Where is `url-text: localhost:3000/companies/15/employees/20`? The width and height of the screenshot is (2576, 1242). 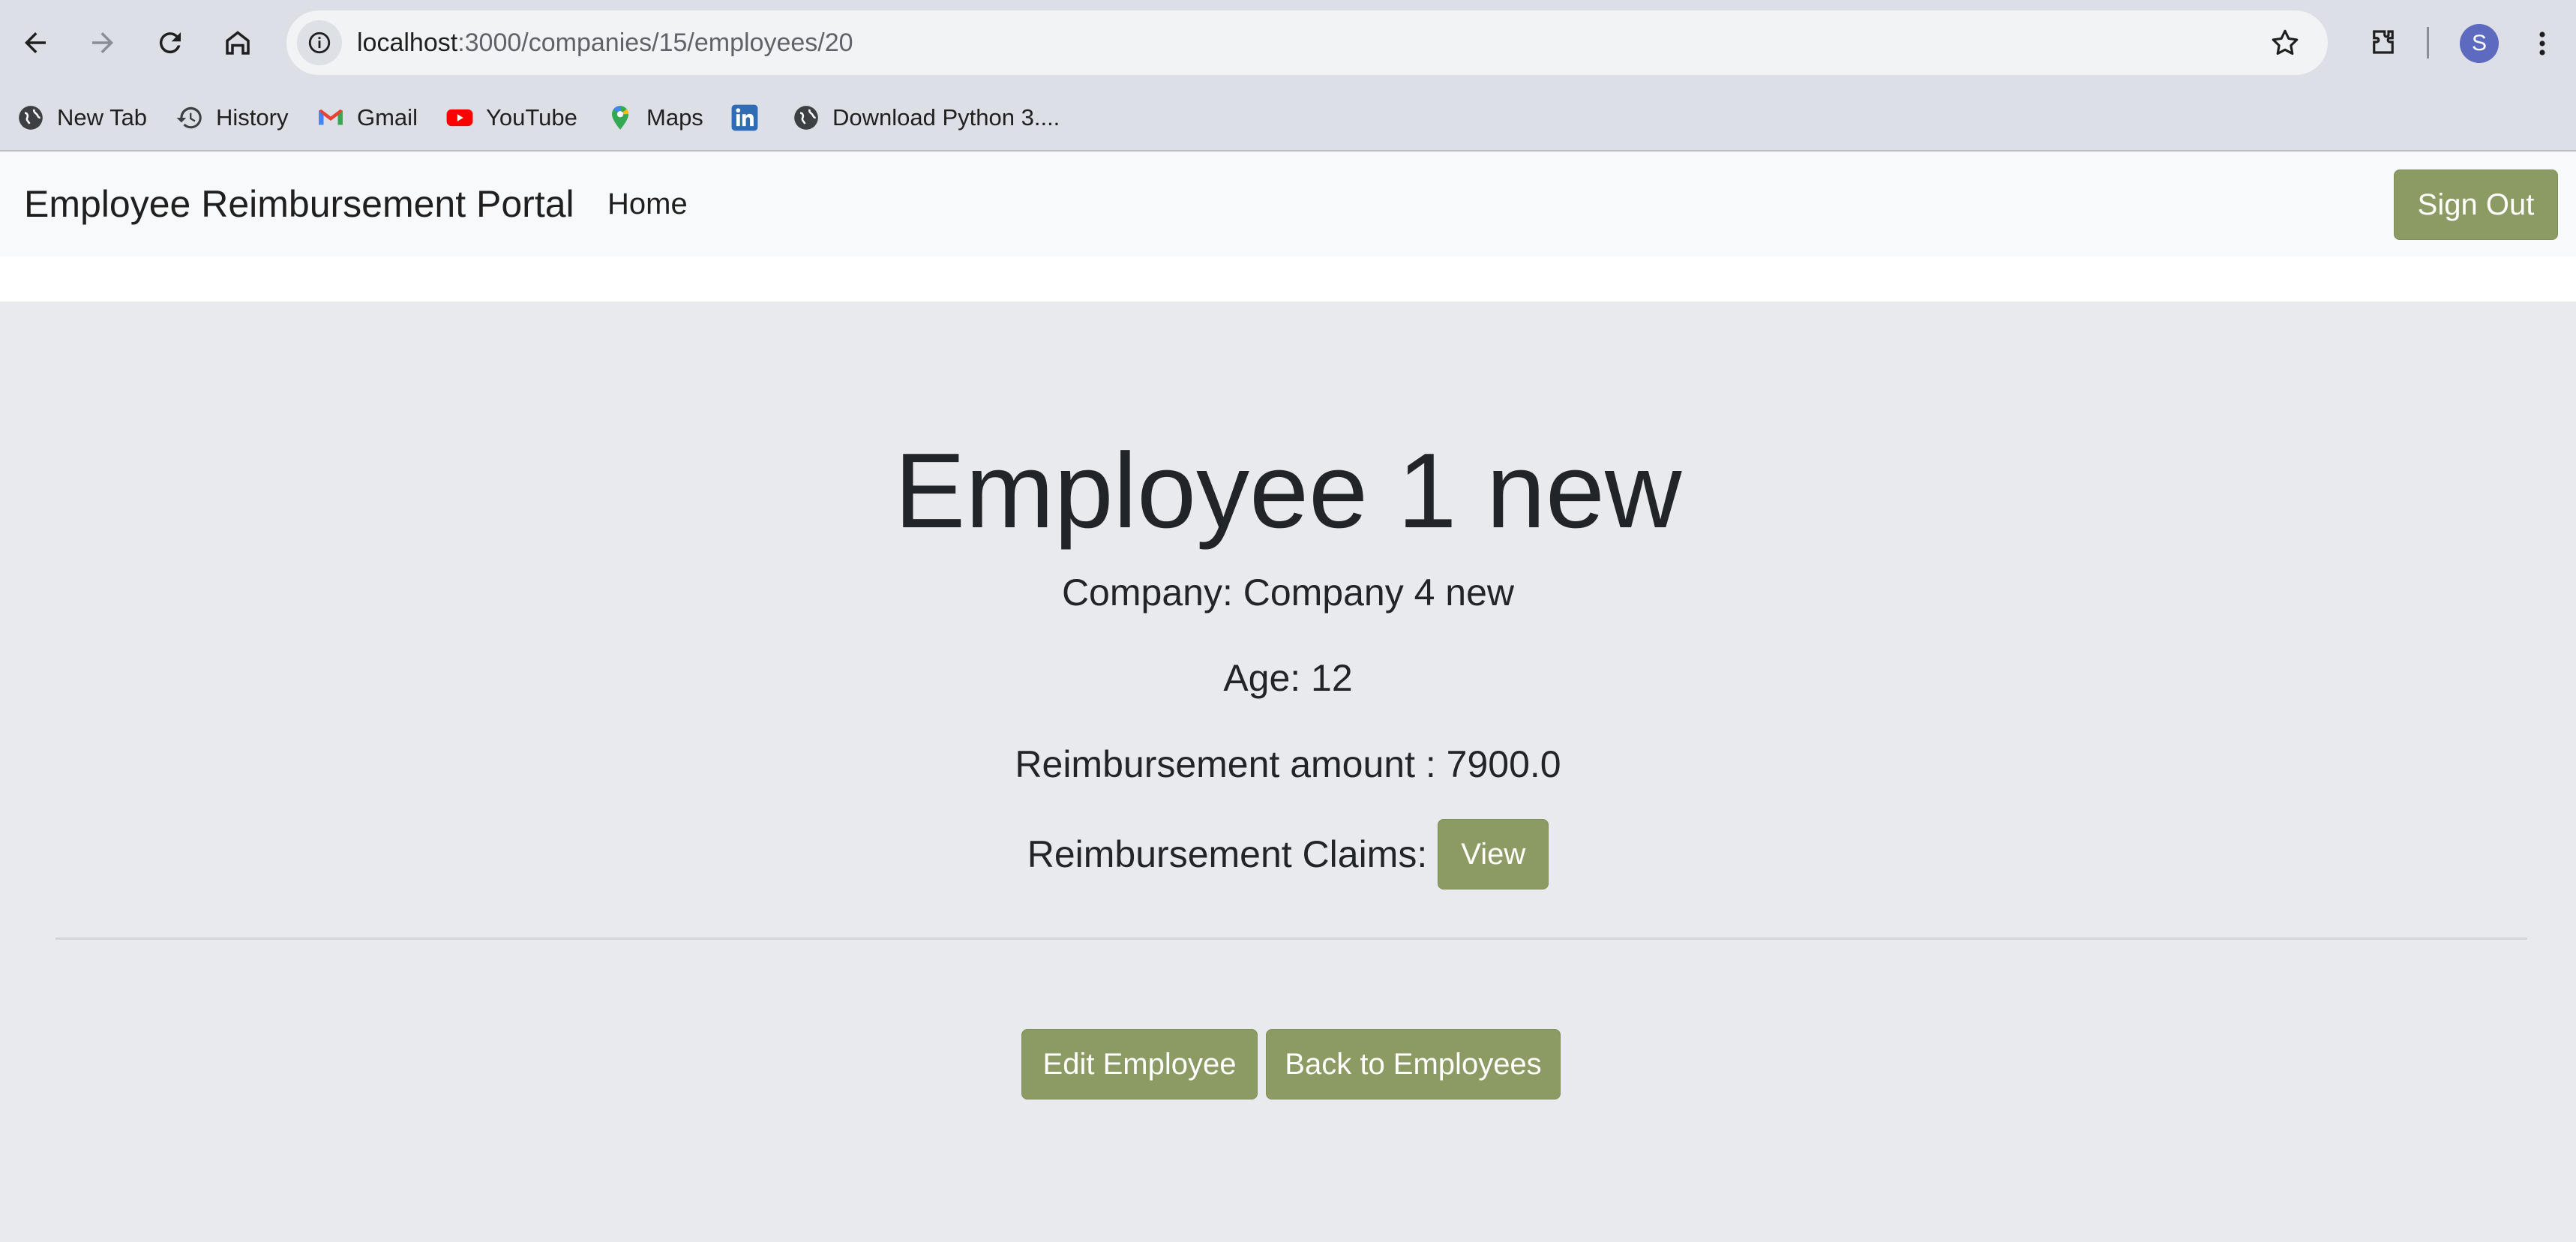
url-text: localhost:3000/companies/15/employees/20 is located at coordinates (605, 42).